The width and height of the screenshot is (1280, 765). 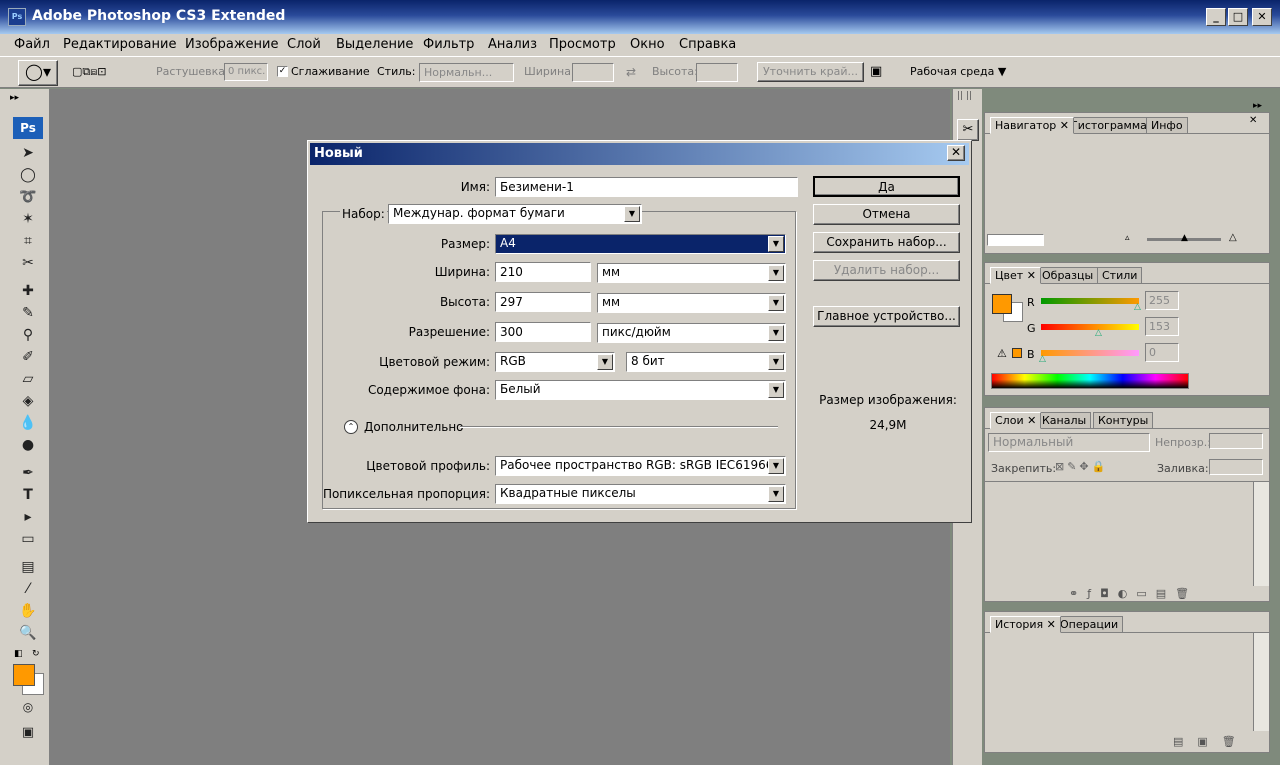 I want to click on height-input: 297, so click(x=543, y=302).